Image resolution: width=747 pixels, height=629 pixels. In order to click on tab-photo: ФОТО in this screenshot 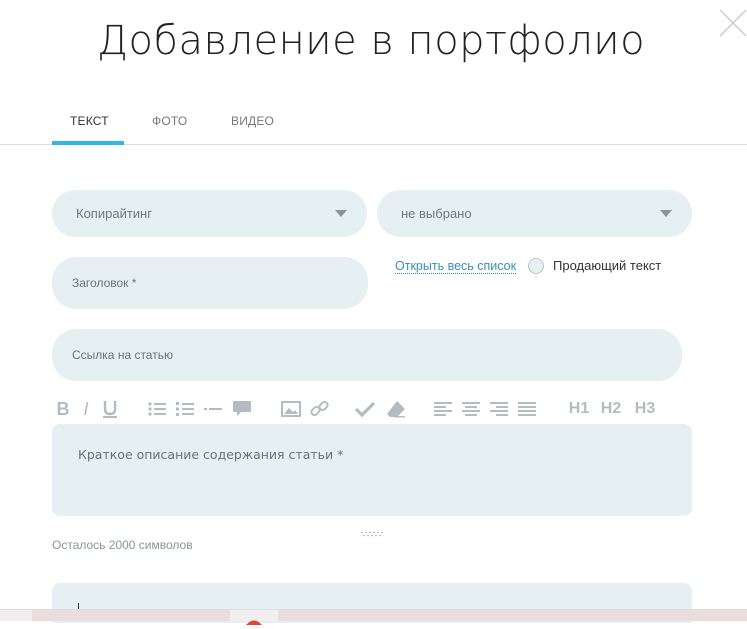, I will do `click(169, 121)`.